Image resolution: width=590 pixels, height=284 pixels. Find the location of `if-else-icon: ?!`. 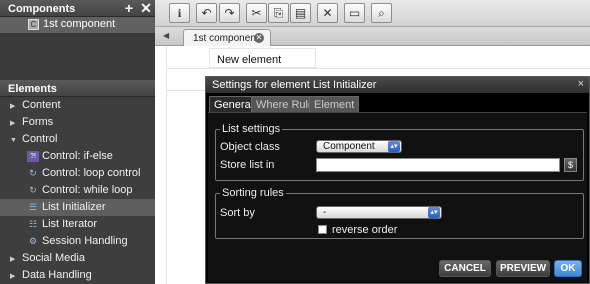

if-else-icon: ?! is located at coordinates (33, 156).